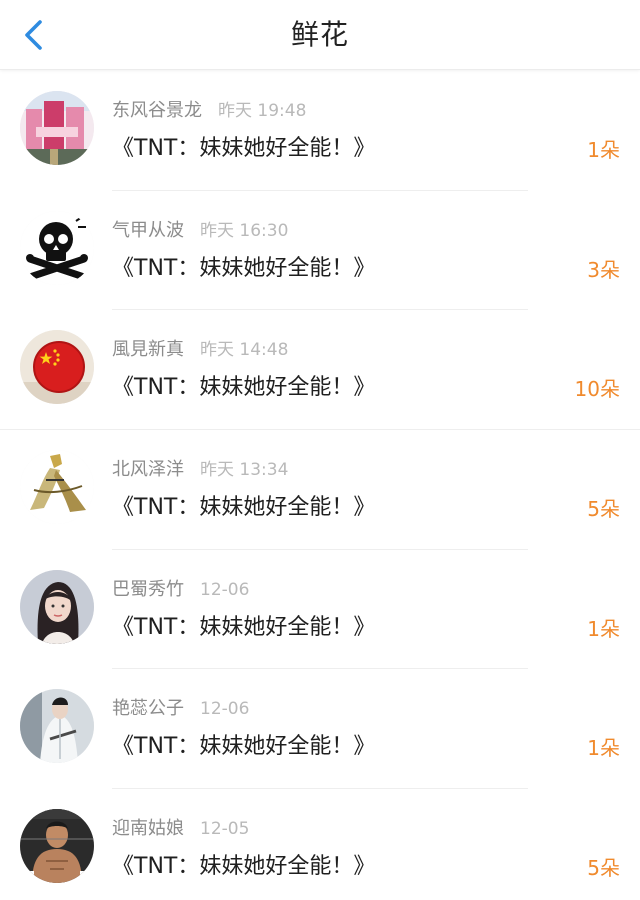 The width and height of the screenshot is (640, 900). Describe the element at coordinates (320, 131) in the screenshot. I see `list-item: 东风谷景龙 昨天 19:48 《TNT：妹妹她好全能！》 1朵` at that location.